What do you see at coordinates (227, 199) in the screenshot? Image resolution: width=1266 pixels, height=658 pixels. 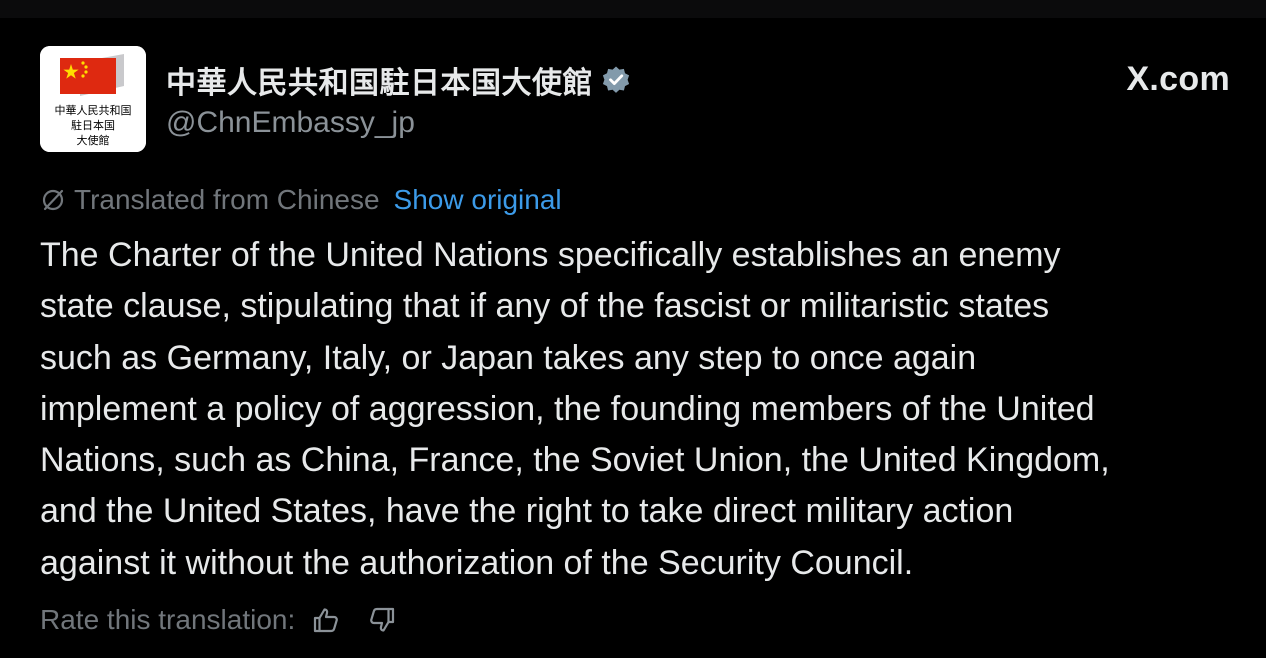 I see `translated-from-label: Translated from Chinese` at bounding box center [227, 199].